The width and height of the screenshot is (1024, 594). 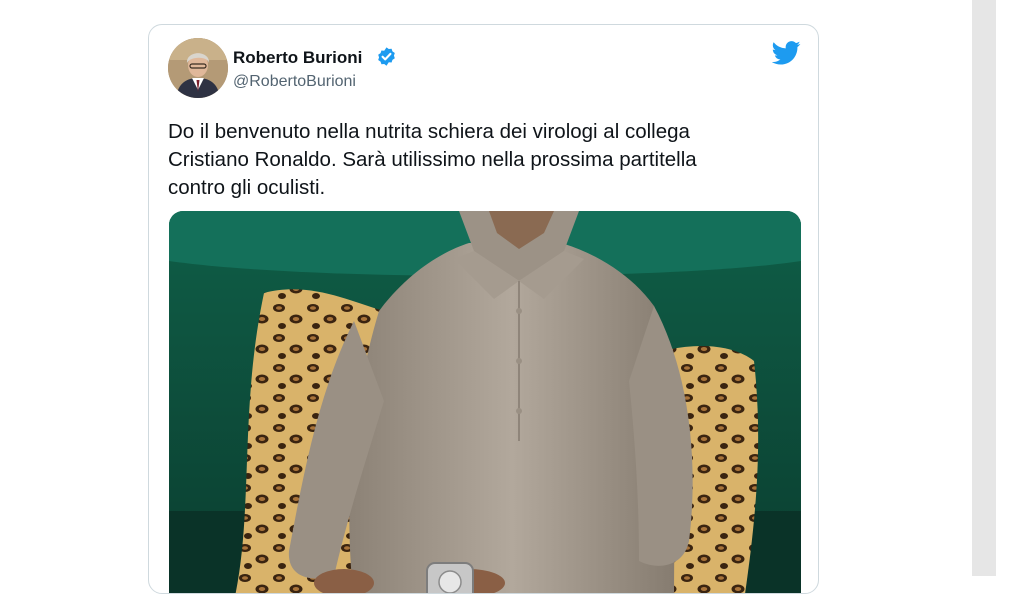 I want to click on tweet-text-line: contro gli oculisti., so click(x=247, y=187).